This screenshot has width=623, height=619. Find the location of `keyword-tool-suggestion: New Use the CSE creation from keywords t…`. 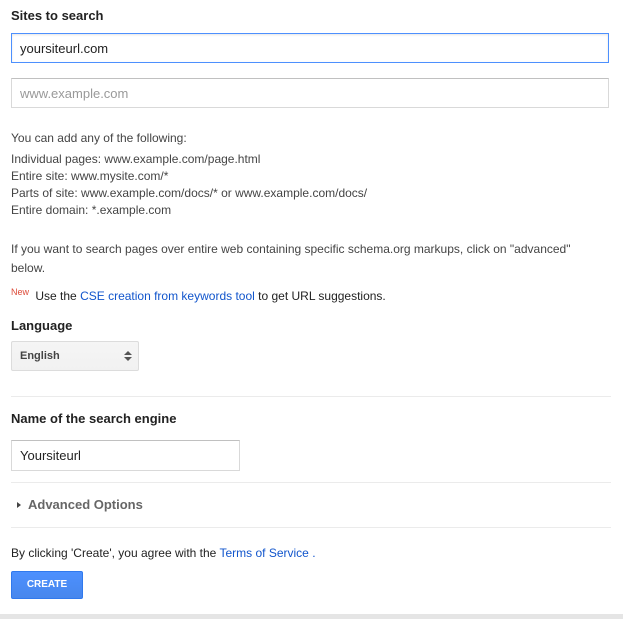

keyword-tool-suggestion: New Use the CSE creation from keywords t… is located at coordinates (198, 295).